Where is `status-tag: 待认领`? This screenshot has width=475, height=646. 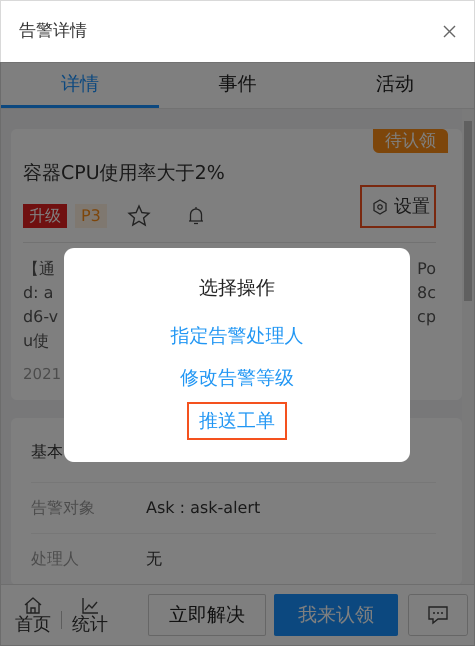
status-tag: 待认领 is located at coordinates (410, 141).